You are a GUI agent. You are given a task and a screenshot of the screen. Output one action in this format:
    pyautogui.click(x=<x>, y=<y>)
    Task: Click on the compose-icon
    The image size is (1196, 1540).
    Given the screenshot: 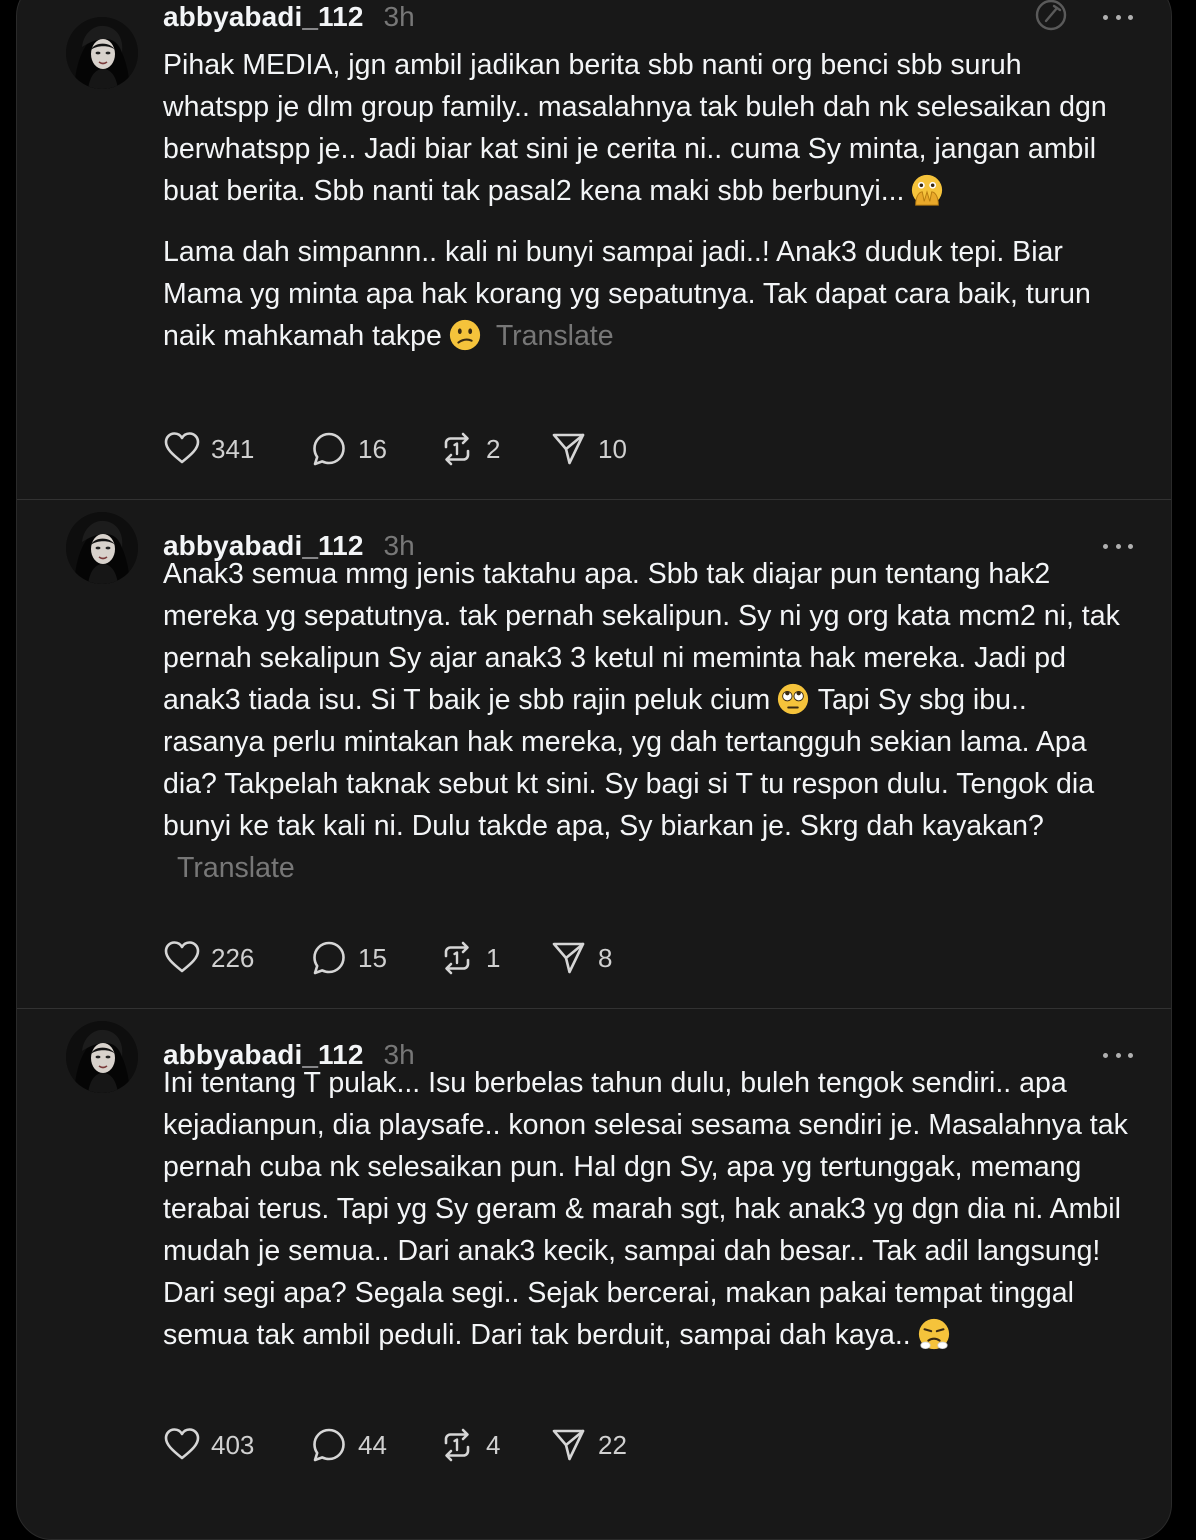 What is the action you would take?
    pyautogui.click(x=1051, y=19)
    